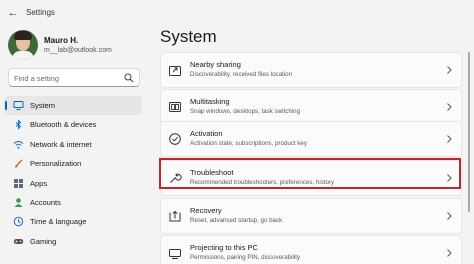 The width and height of the screenshot is (474, 264). What do you see at coordinates (18, 241) in the screenshot?
I see `gamepad-icon` at bounding box center [18, 241].